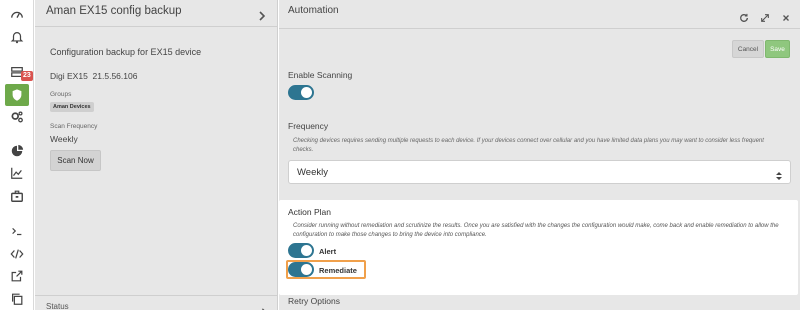 This screenshot has height=310, width=800. I want to click on dashboard-gauge-icon, so click(17, 15).